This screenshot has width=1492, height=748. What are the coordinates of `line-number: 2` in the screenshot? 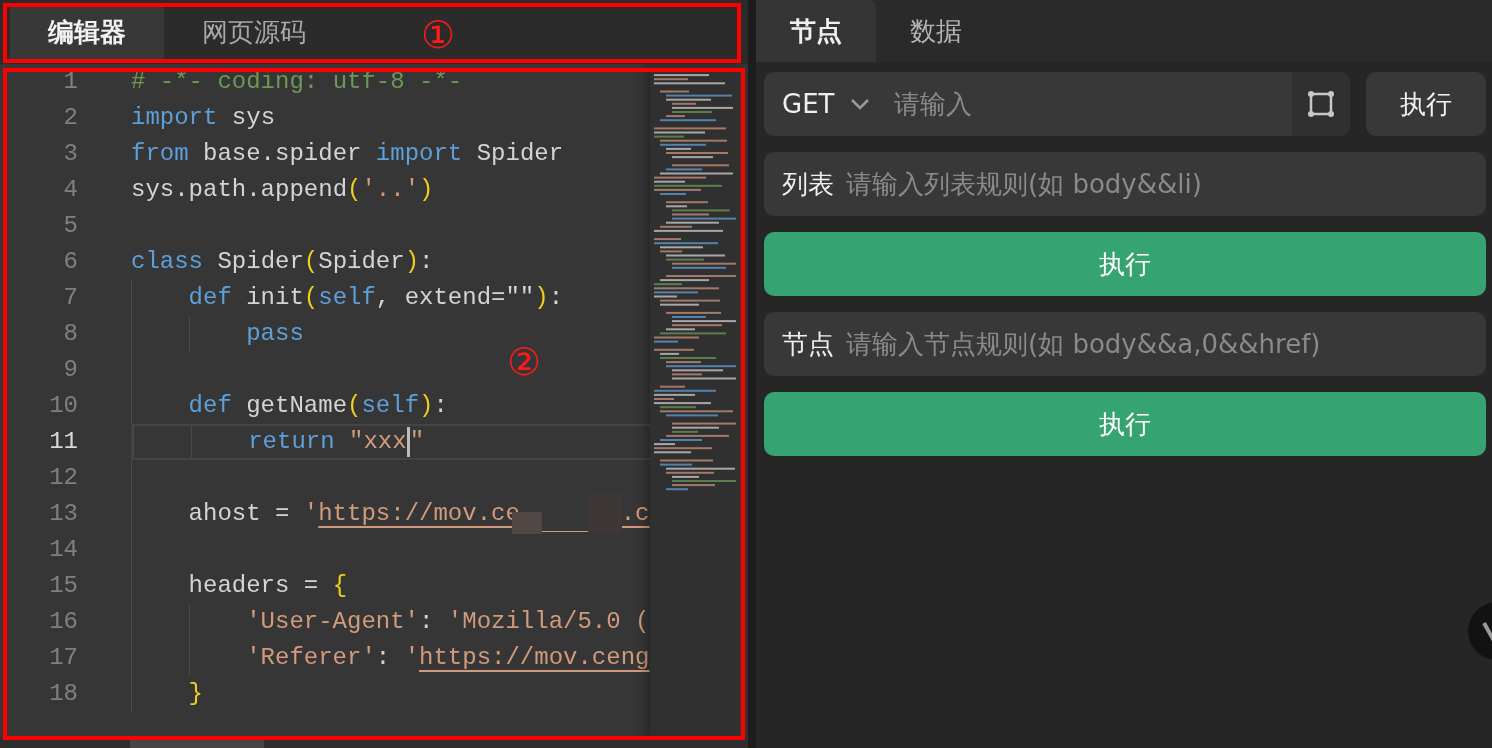 It's located at (70, 118).